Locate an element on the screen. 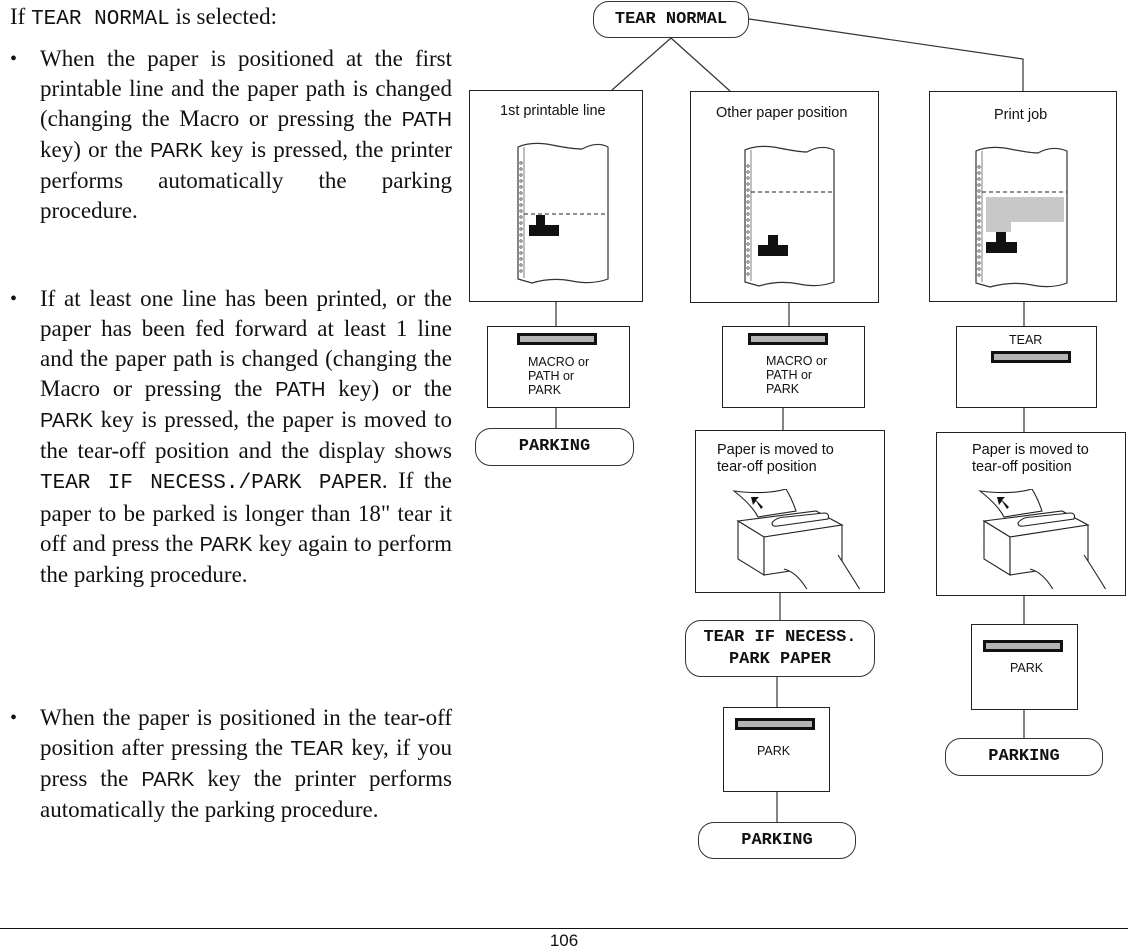 The height and width of the screenshot is (951, 1128). state-title: Other paper position is located at coordinates (782, 113).